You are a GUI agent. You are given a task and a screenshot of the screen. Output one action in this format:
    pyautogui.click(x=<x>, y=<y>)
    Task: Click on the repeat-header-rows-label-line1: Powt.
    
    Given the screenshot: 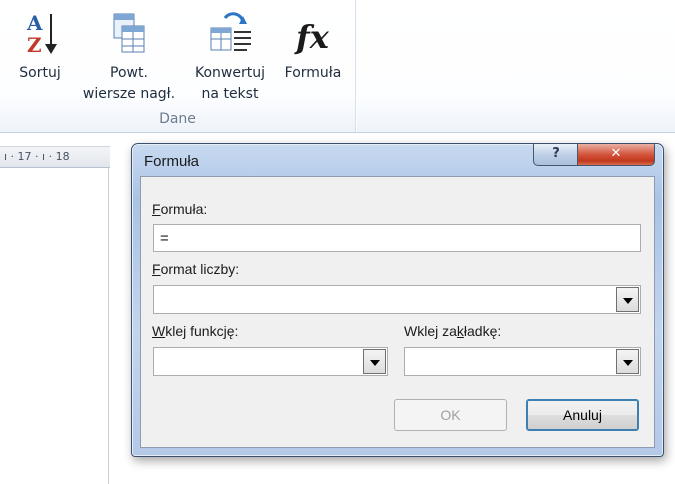 What is the action you would take?
    pyautogui.click(x=129, y=73)
    